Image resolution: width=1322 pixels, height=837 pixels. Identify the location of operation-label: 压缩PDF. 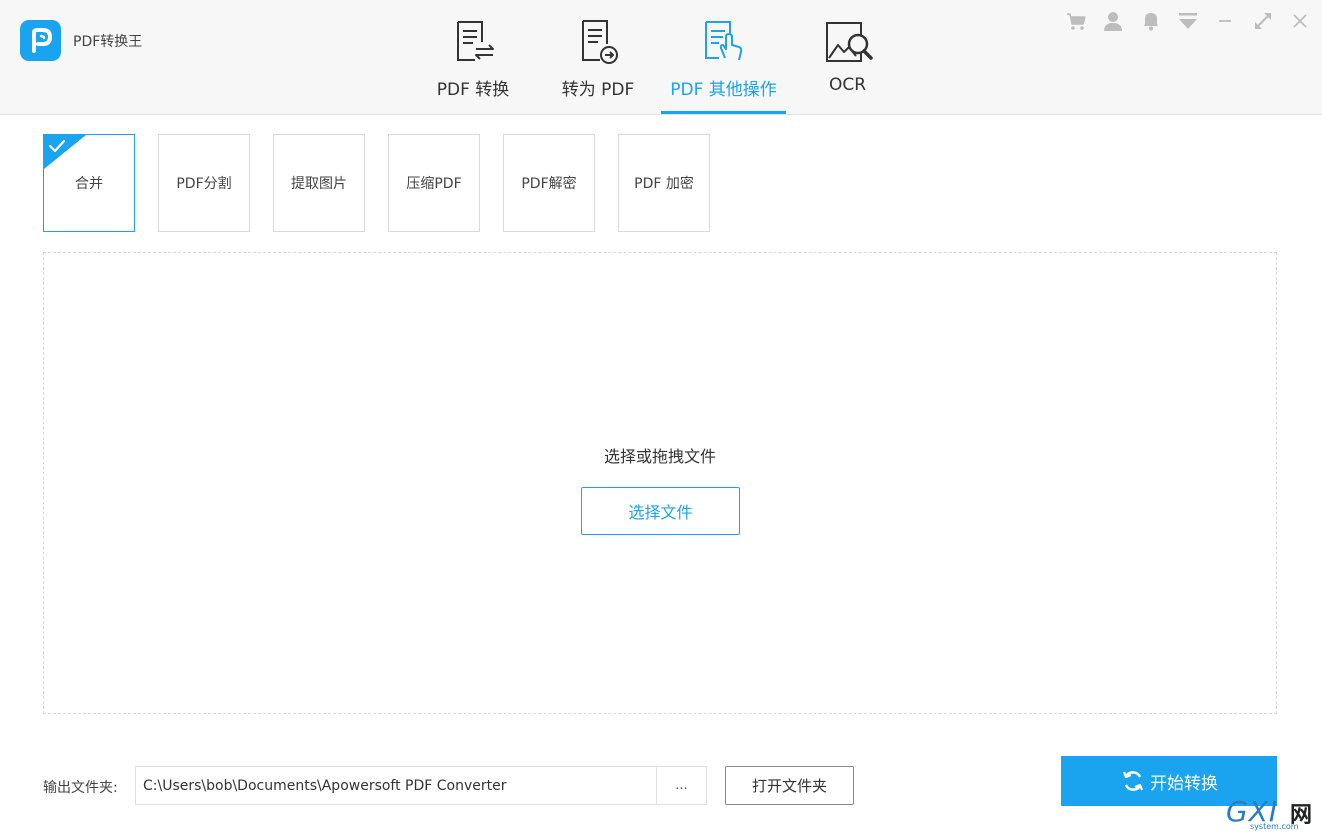
(434, 184).